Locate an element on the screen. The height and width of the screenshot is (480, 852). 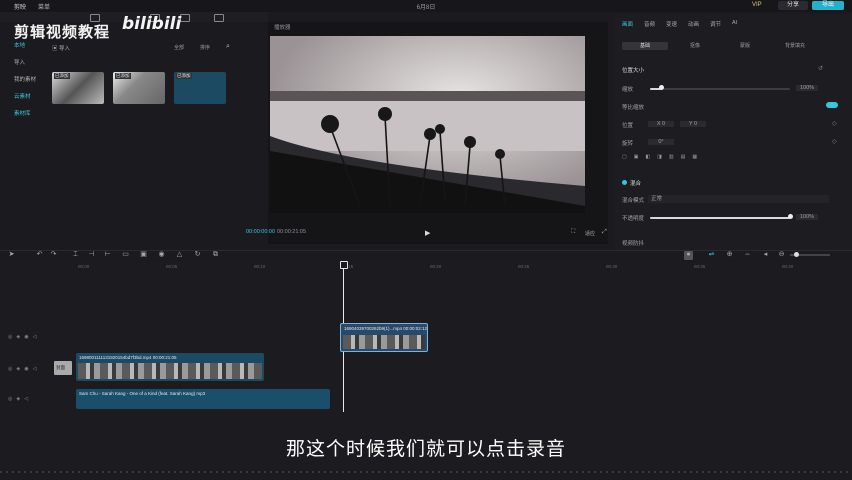
split-right-icon: ⊢ is located at coordinates (107, 254).